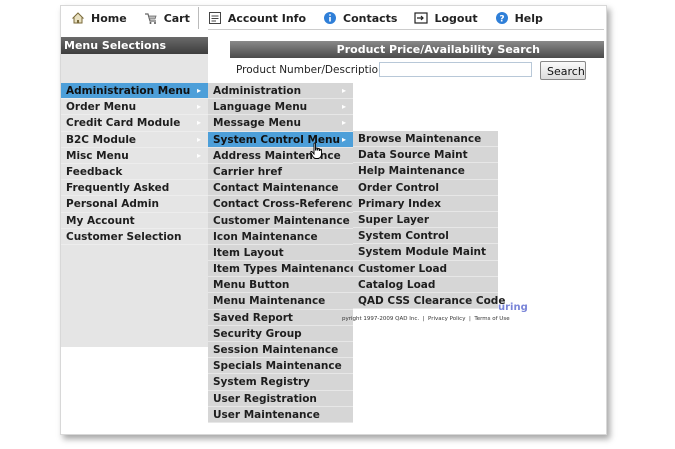 The width and height of the screenshot is (675, 449). Describe the element at coordinates (123, 123) in the screenshot. I see `sidebar-item-label: Credit Card Module` at that location.